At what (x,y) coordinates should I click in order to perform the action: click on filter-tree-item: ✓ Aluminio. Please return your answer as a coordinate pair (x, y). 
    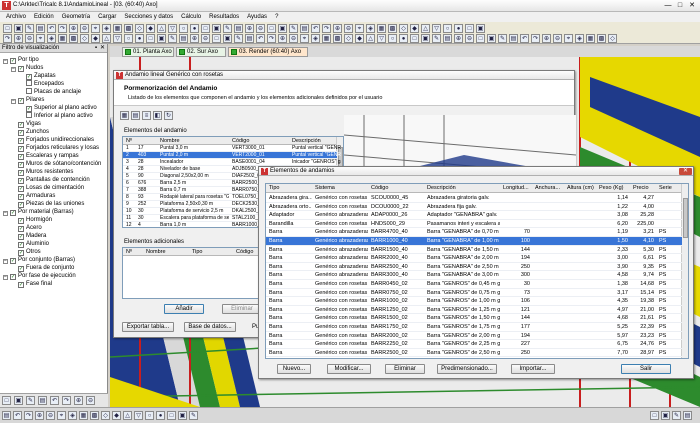
    Looking at the image, I should click on (30, 244).